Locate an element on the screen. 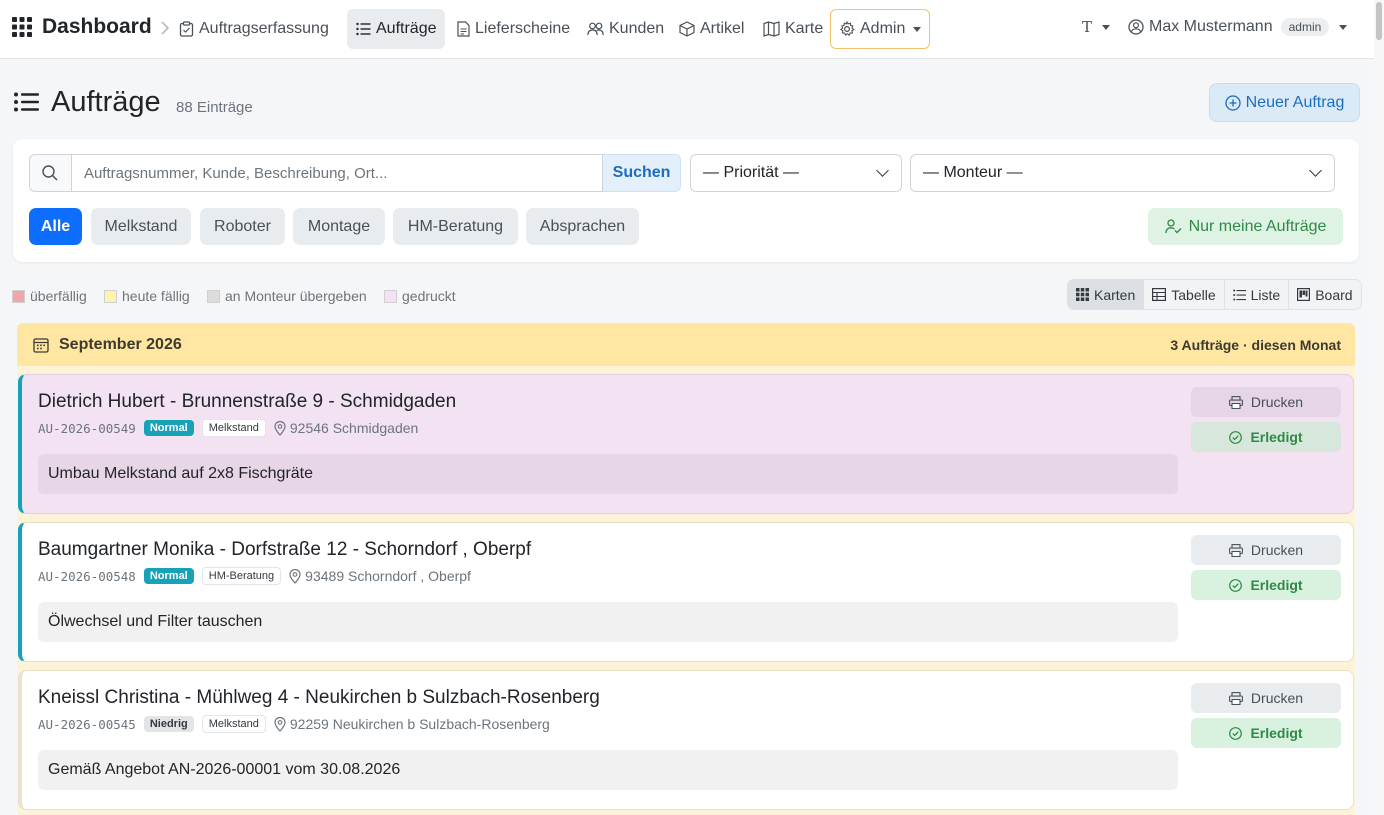 The width and height of the screenshot is (1384, 815). box-icon is located at coordinates (689, 29).